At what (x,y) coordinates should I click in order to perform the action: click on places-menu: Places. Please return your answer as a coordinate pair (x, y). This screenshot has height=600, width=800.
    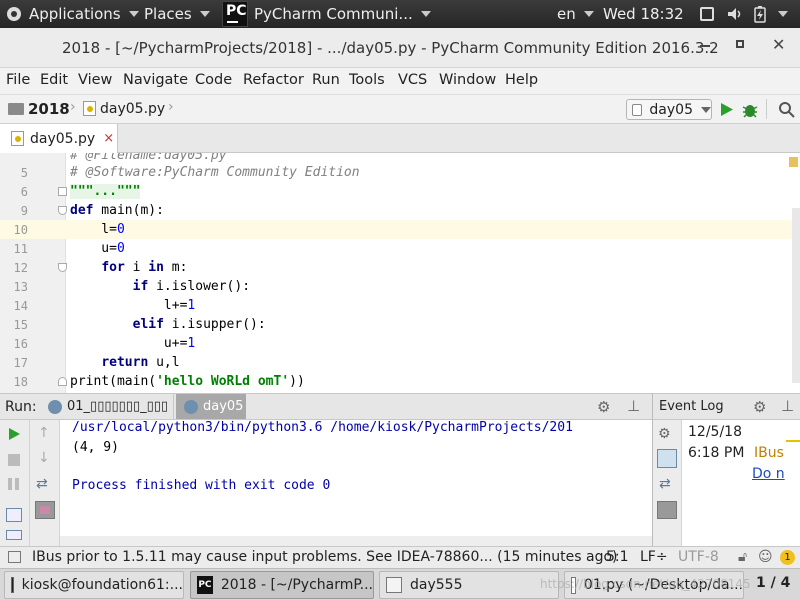
    Looking at the image, I should click on (177, 14).